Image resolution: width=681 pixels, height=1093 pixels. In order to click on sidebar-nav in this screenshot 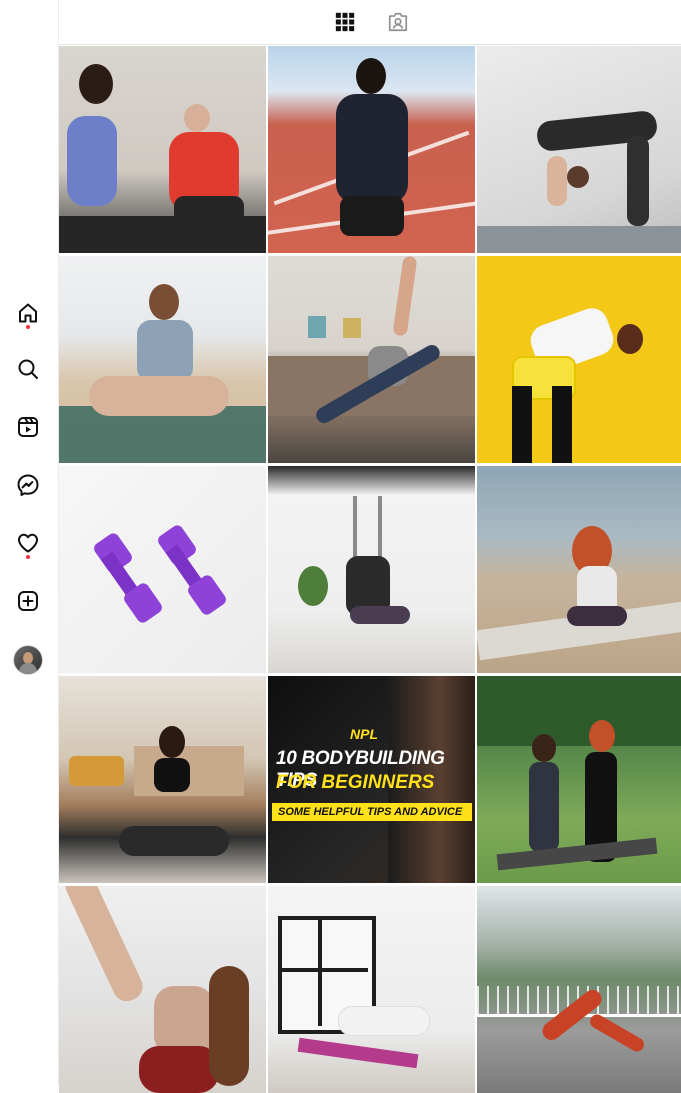, I will do `click(29, 542)`.